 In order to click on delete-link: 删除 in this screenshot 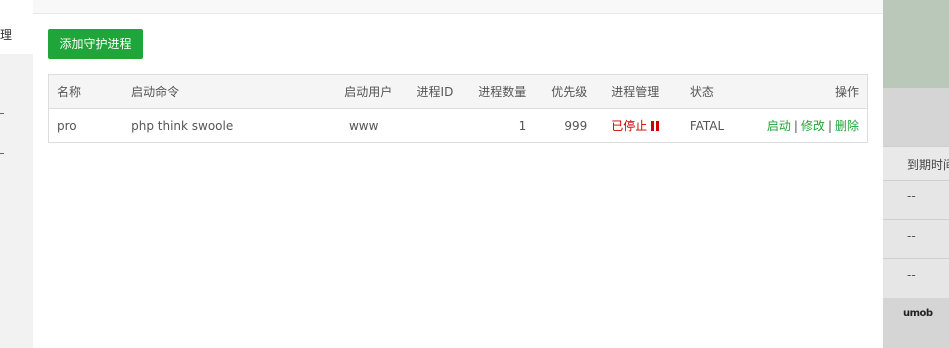, I will do `click(847, 126)`.